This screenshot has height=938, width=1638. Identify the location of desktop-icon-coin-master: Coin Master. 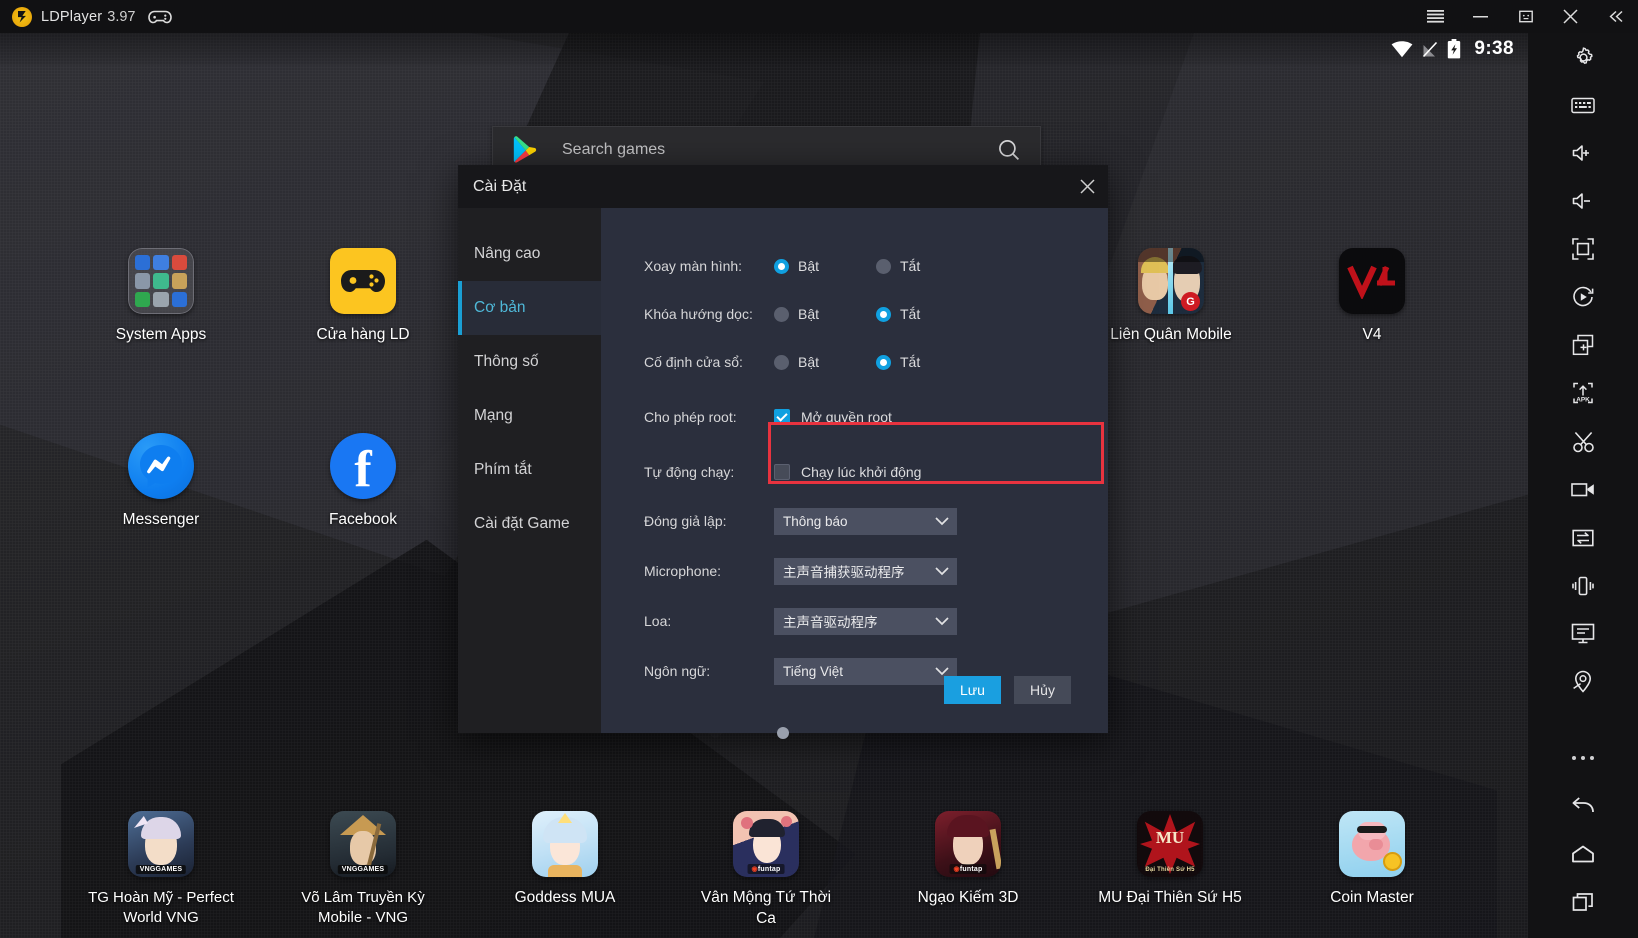
(1372, 860).